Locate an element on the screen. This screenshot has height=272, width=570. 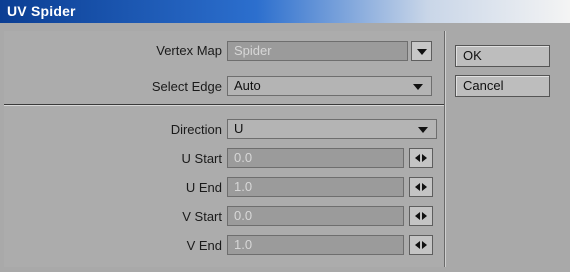
vertical-divider-highlight is located at coordinates (445, 149).